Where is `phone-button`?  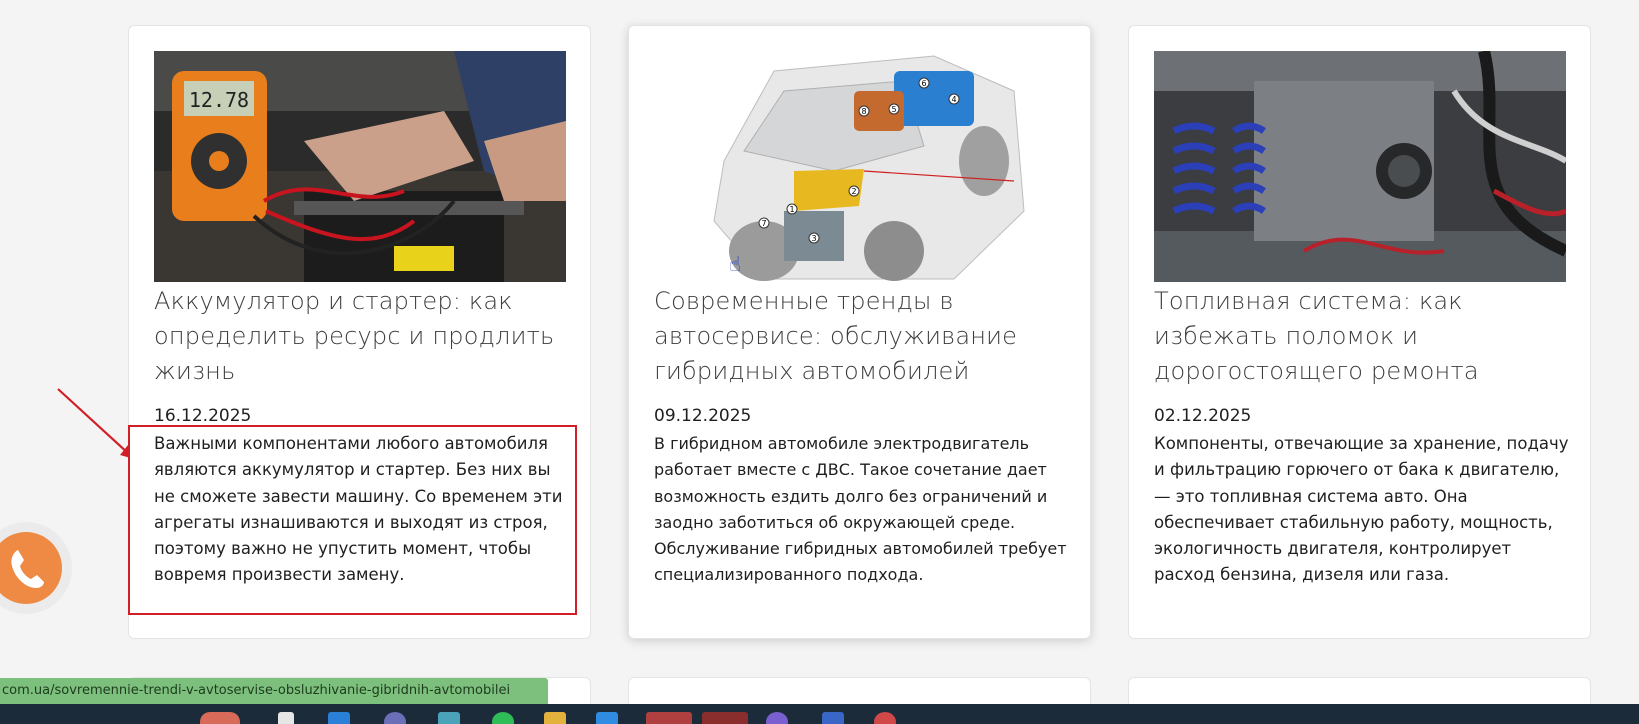 phone-button is located at coordinates (31, 568).